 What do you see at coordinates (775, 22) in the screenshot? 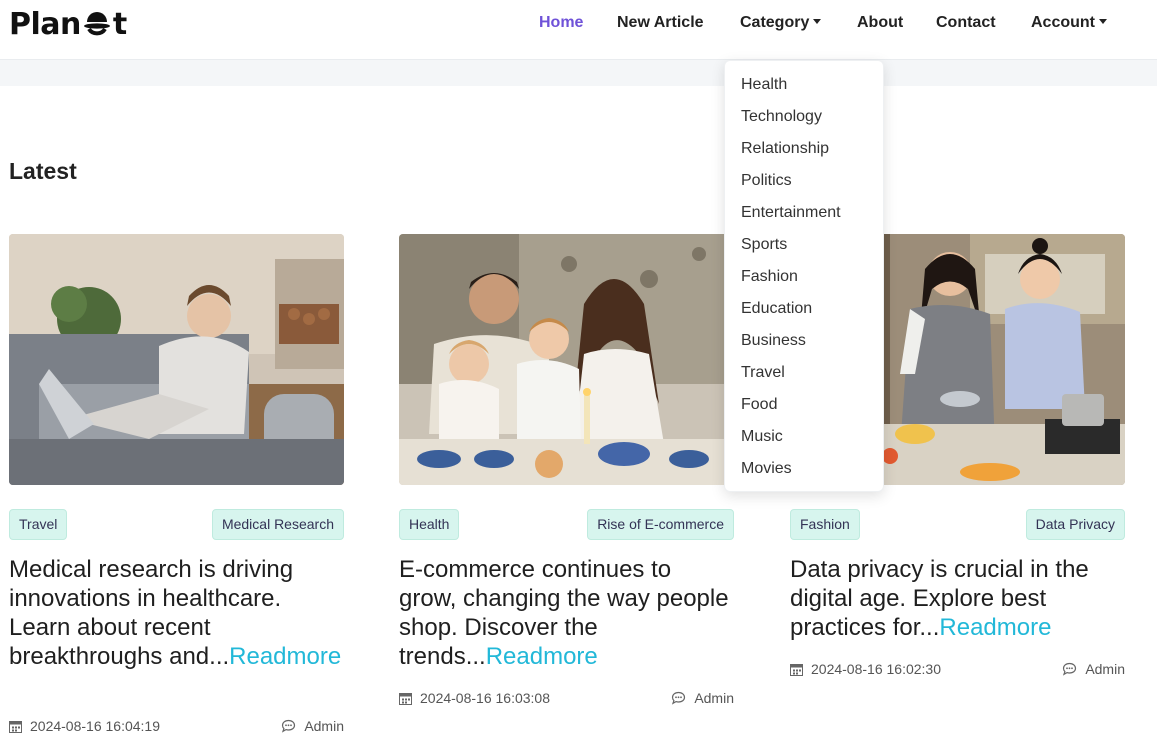
I see `nav-category-label: Category` at bounding box center [775, 22].